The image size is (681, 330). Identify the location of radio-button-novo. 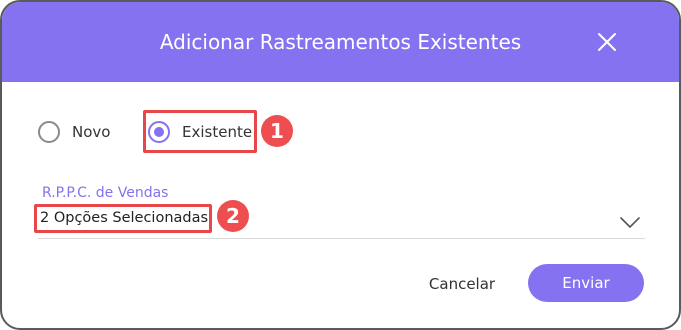
(49, 132).